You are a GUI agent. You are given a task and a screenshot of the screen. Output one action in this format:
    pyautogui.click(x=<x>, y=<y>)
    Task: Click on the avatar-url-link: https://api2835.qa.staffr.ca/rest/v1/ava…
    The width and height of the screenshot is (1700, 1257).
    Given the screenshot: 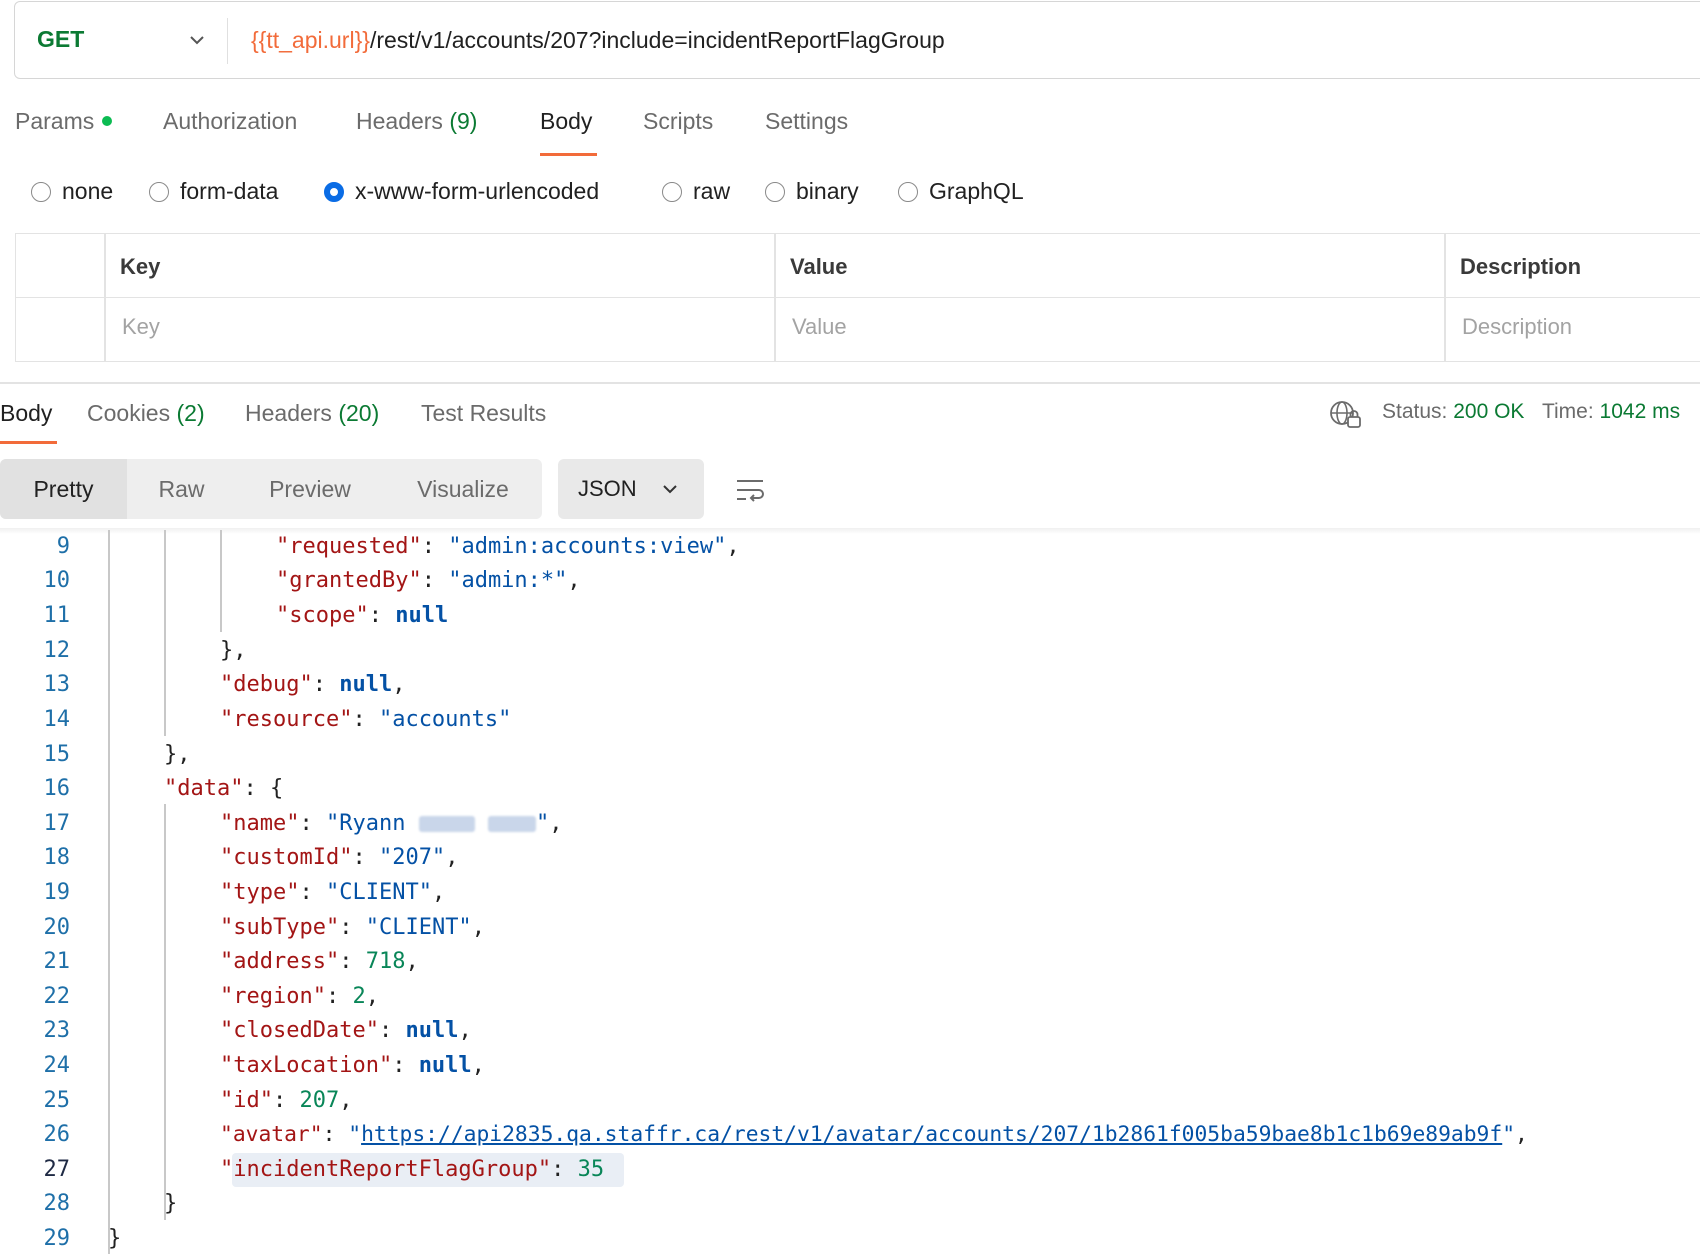 What is the action you would take?
    pyautogui.click(x=931, y=1134)
    